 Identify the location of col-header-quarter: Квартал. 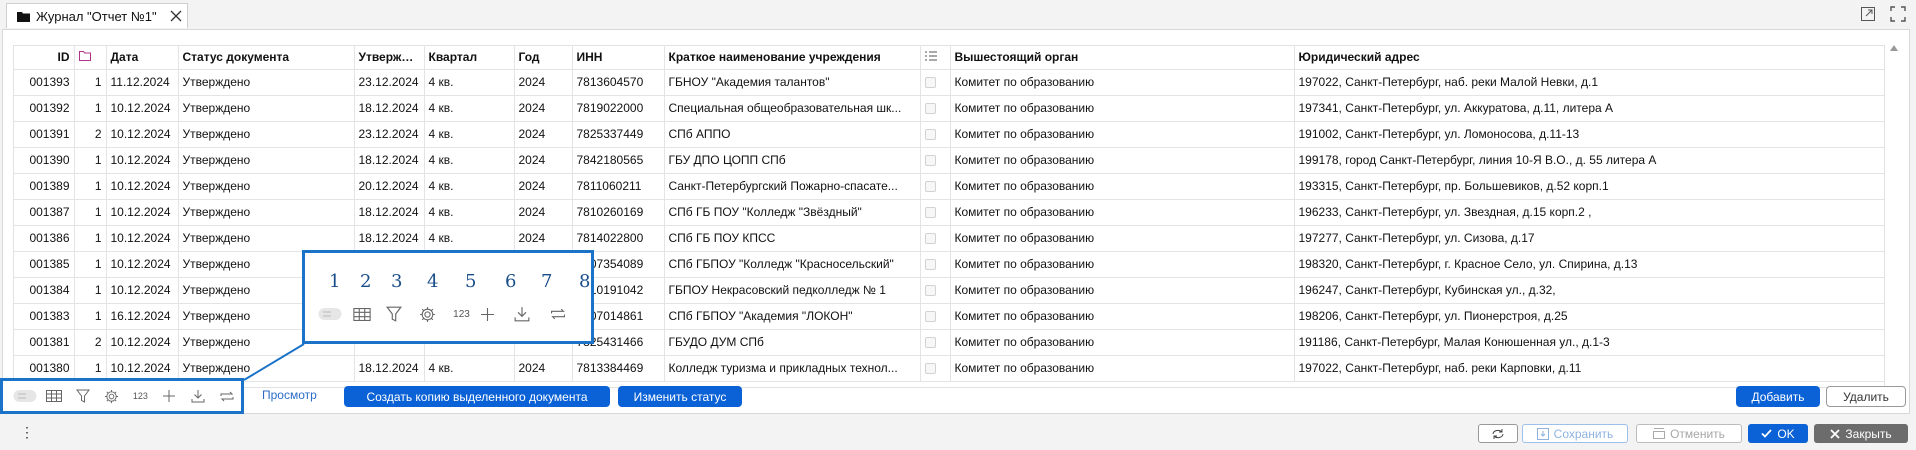
(469, 58).